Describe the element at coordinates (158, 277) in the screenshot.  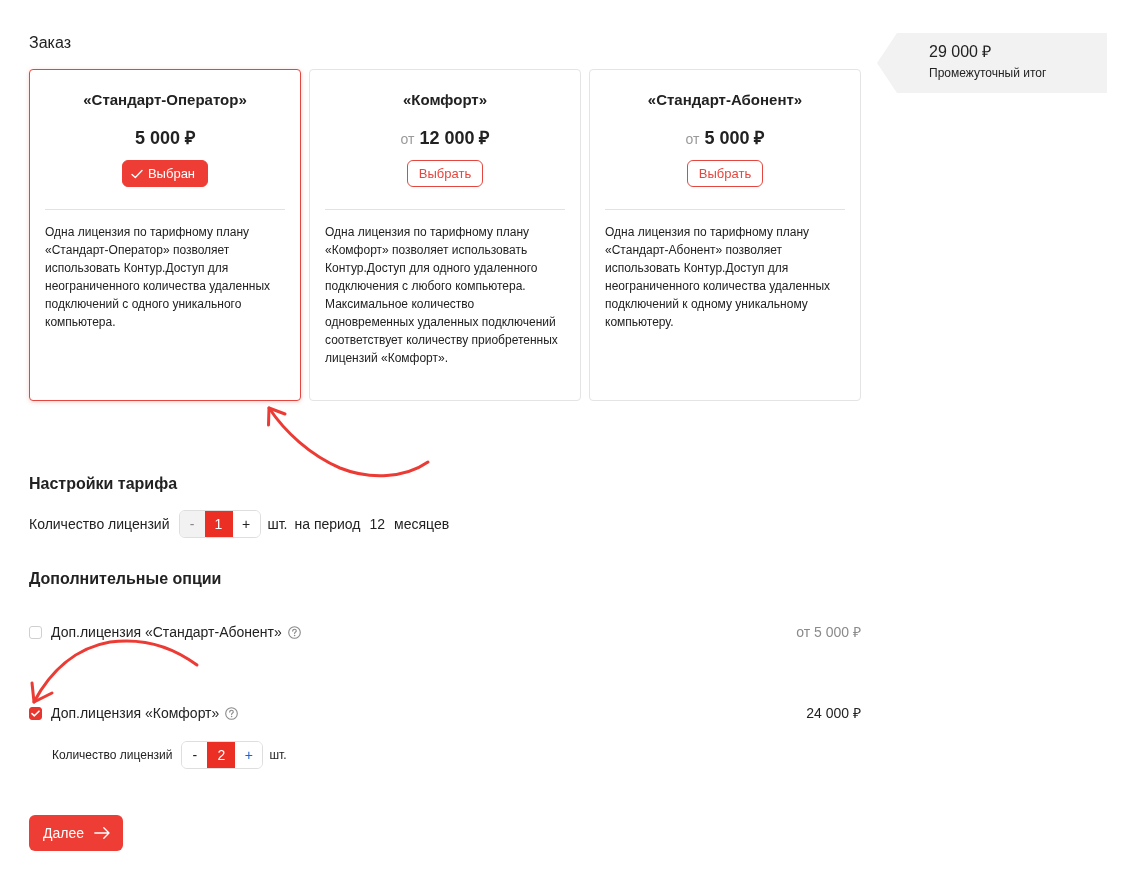
I see `plan-description: Одна лицензия по тарифному плану «Стандарт-Оператор» позволяет использовать Контур.Доступ для неограниченного количества удаленных подключений с одного уникального компьютера.` at that location.